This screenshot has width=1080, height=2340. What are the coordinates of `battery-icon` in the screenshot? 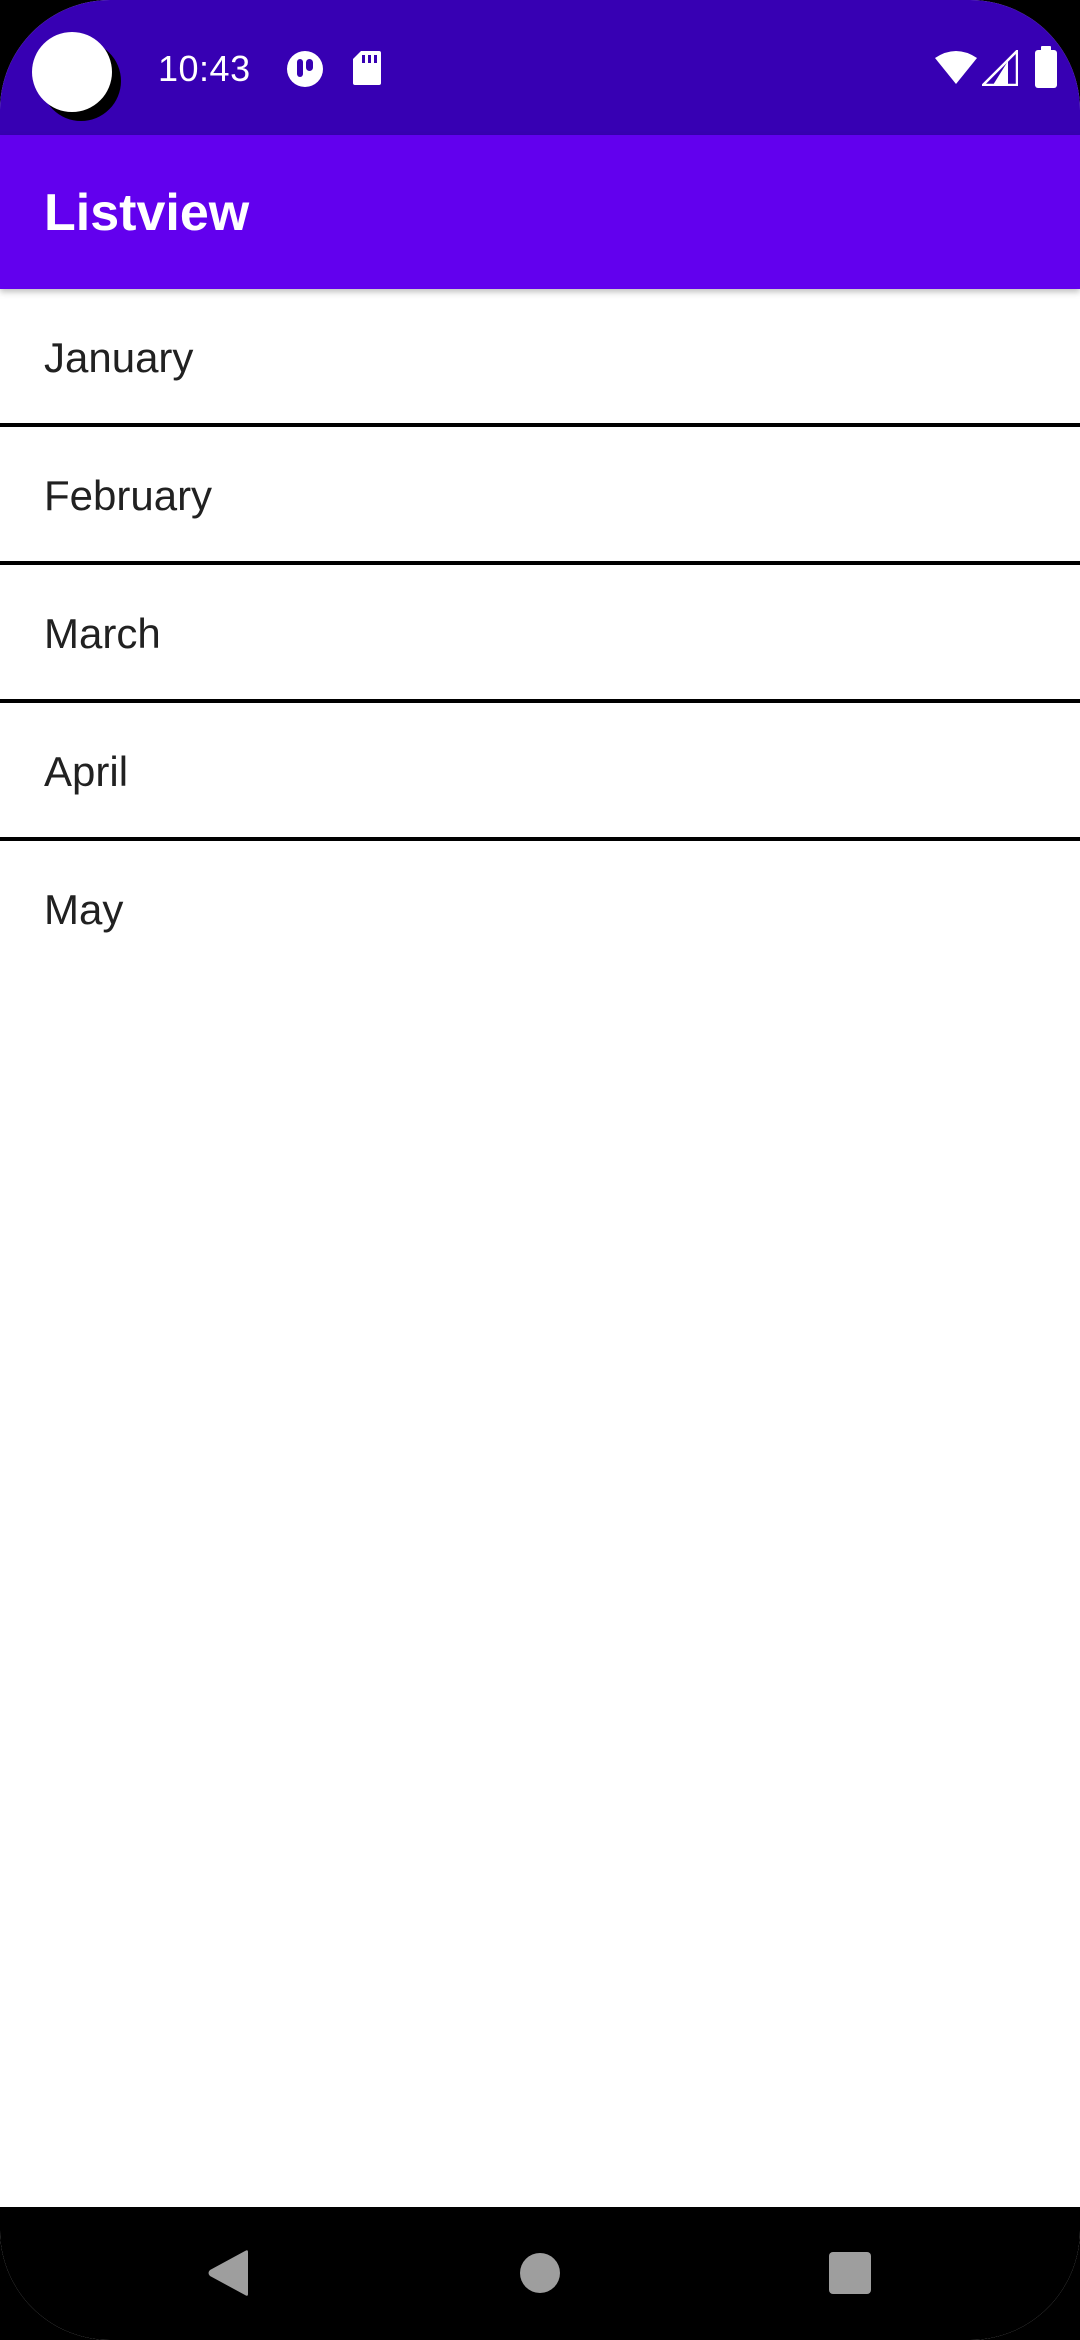 It's located at (1046, 69).